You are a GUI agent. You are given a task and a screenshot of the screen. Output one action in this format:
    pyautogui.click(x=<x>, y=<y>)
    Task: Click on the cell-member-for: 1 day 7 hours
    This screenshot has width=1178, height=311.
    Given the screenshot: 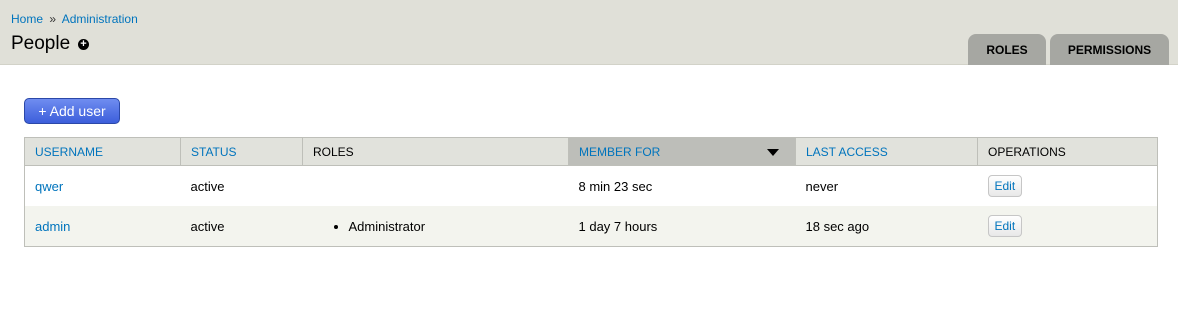 What is the action you would take?
    pyautogui.click(x=682, y=226)
    